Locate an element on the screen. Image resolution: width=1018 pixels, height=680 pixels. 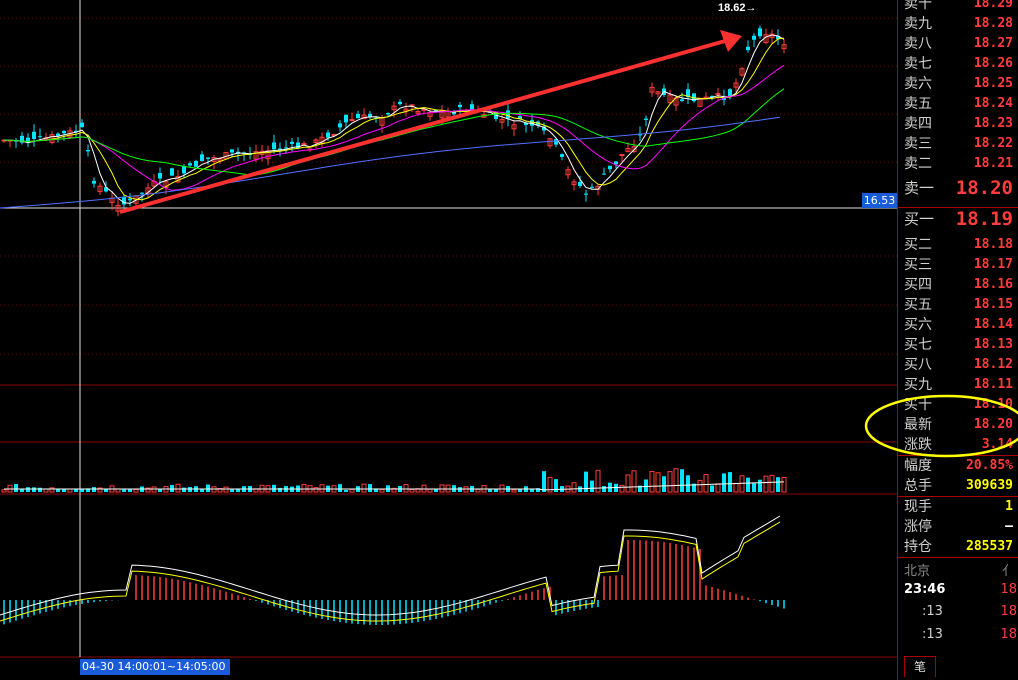
buy-level-4-value: 18.16 is located at coordinates (993, 284).